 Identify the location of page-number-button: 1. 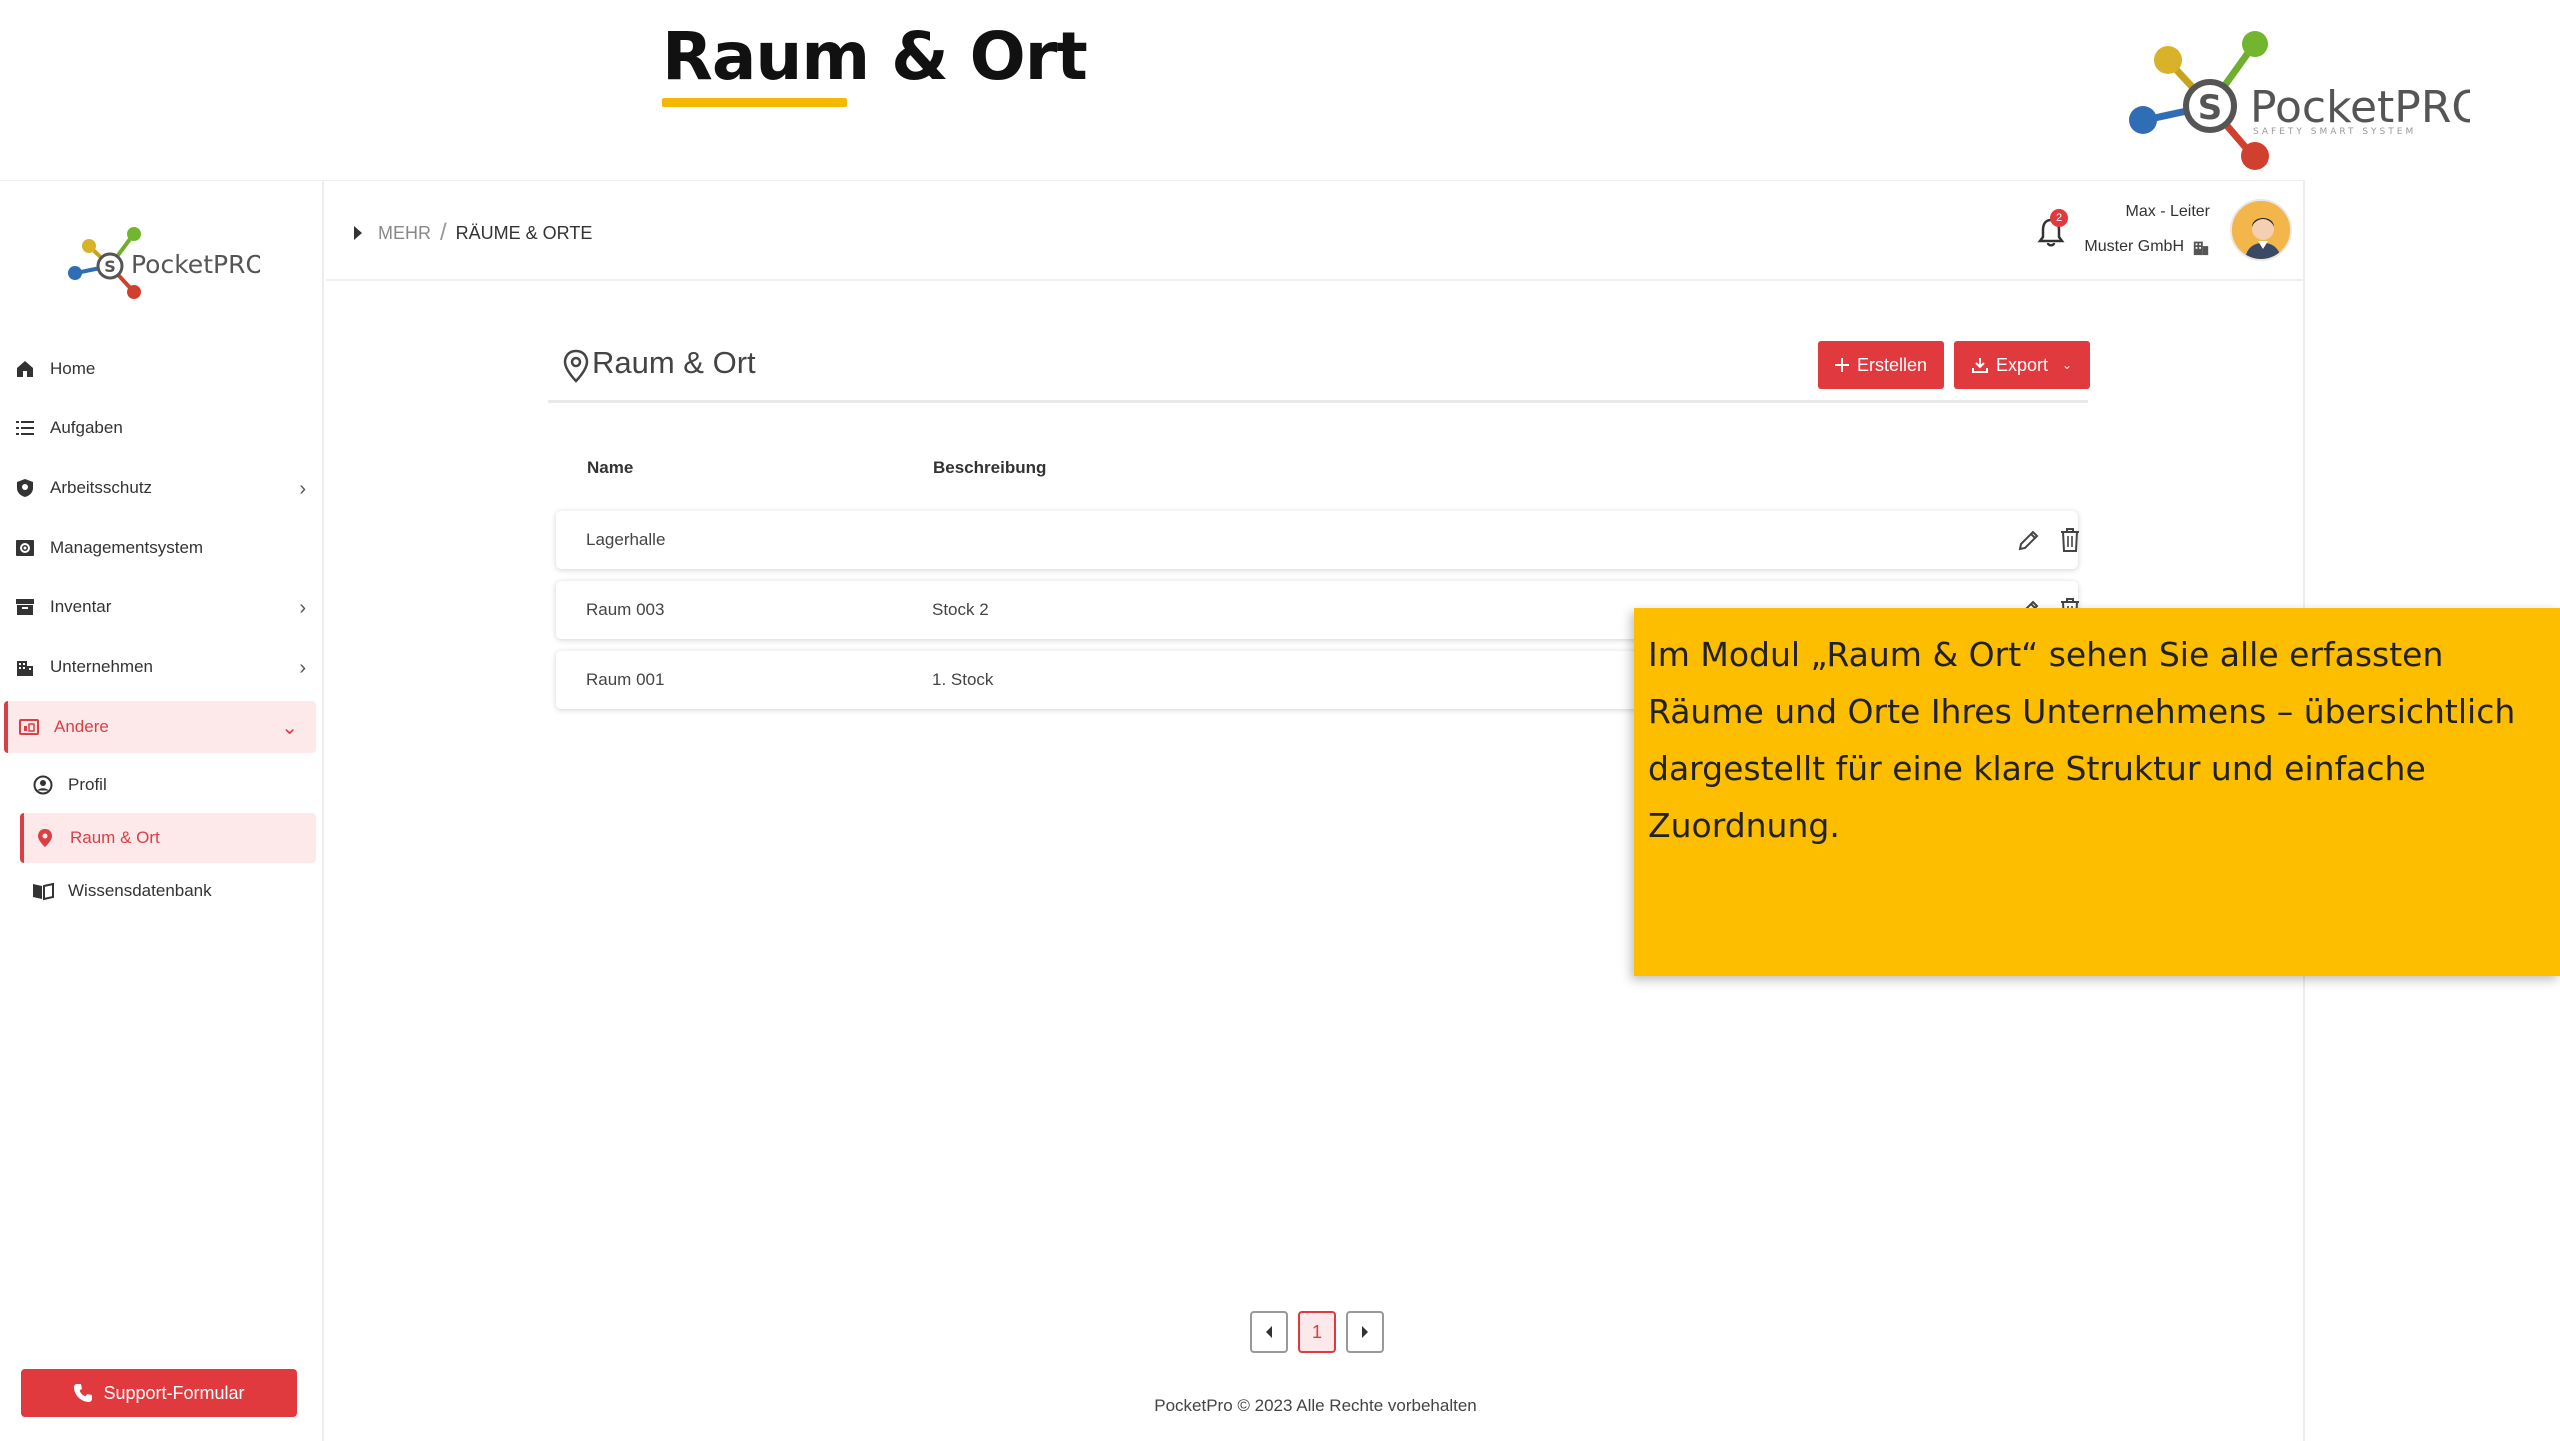
(1317, 1332).